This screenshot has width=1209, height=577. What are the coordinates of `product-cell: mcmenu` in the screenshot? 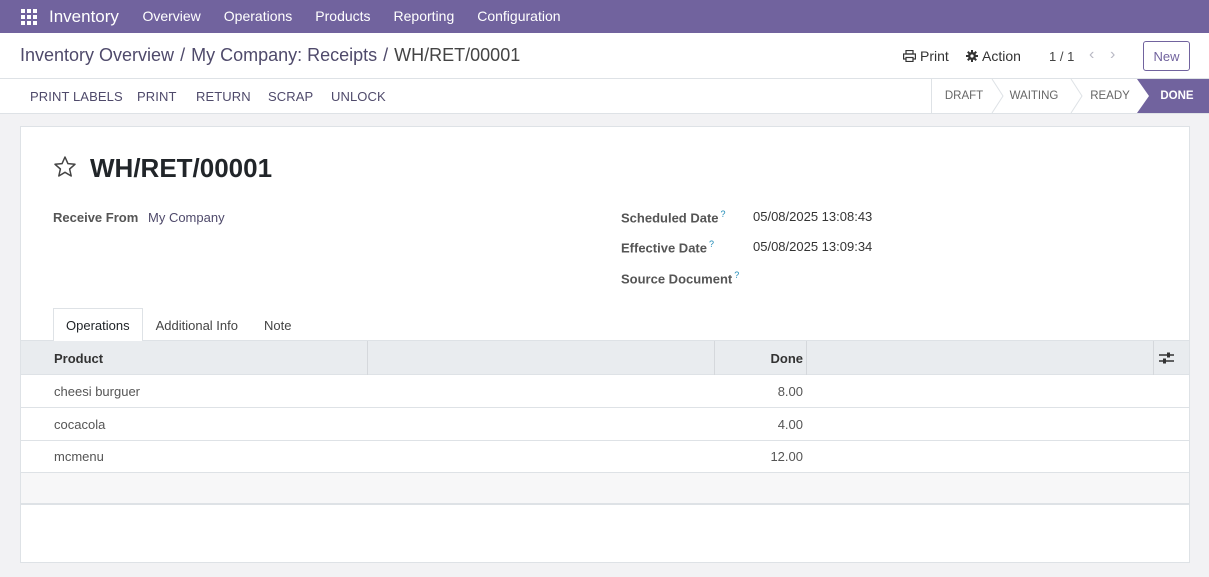 It's located at (79, 456).